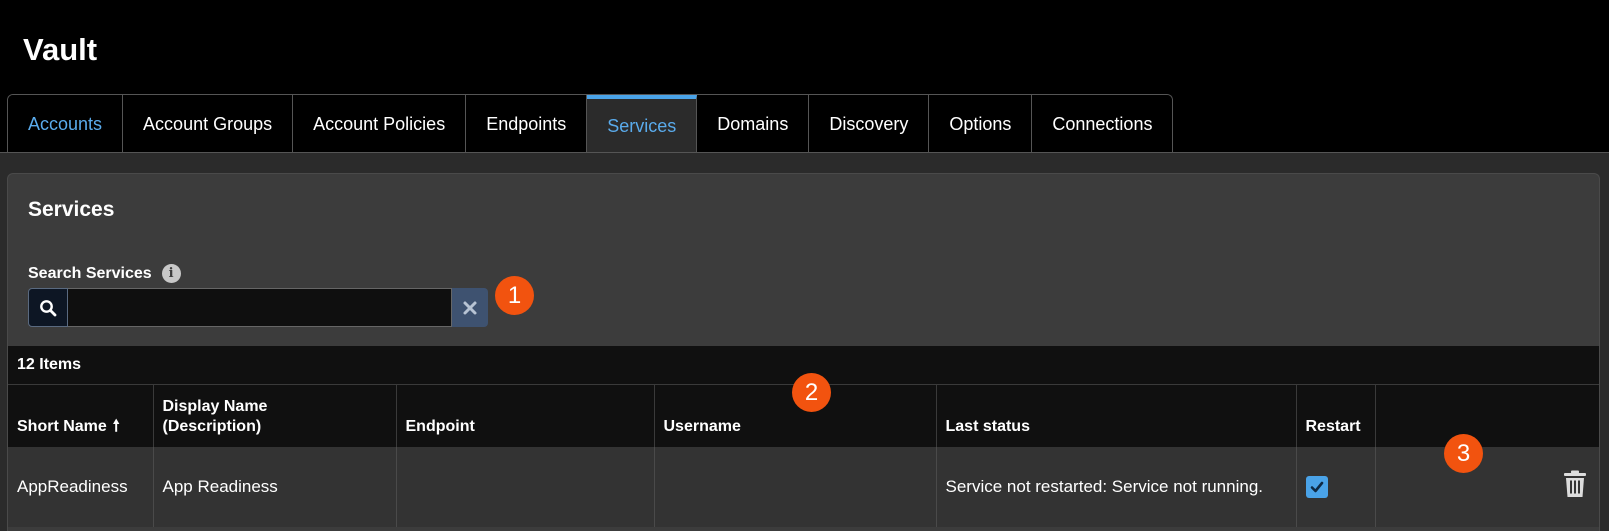 The image size is (1609, 531). Describe the element at coordinates (1336, 416) in the screenshot. I see `column-header-restart: Restart` at that location.